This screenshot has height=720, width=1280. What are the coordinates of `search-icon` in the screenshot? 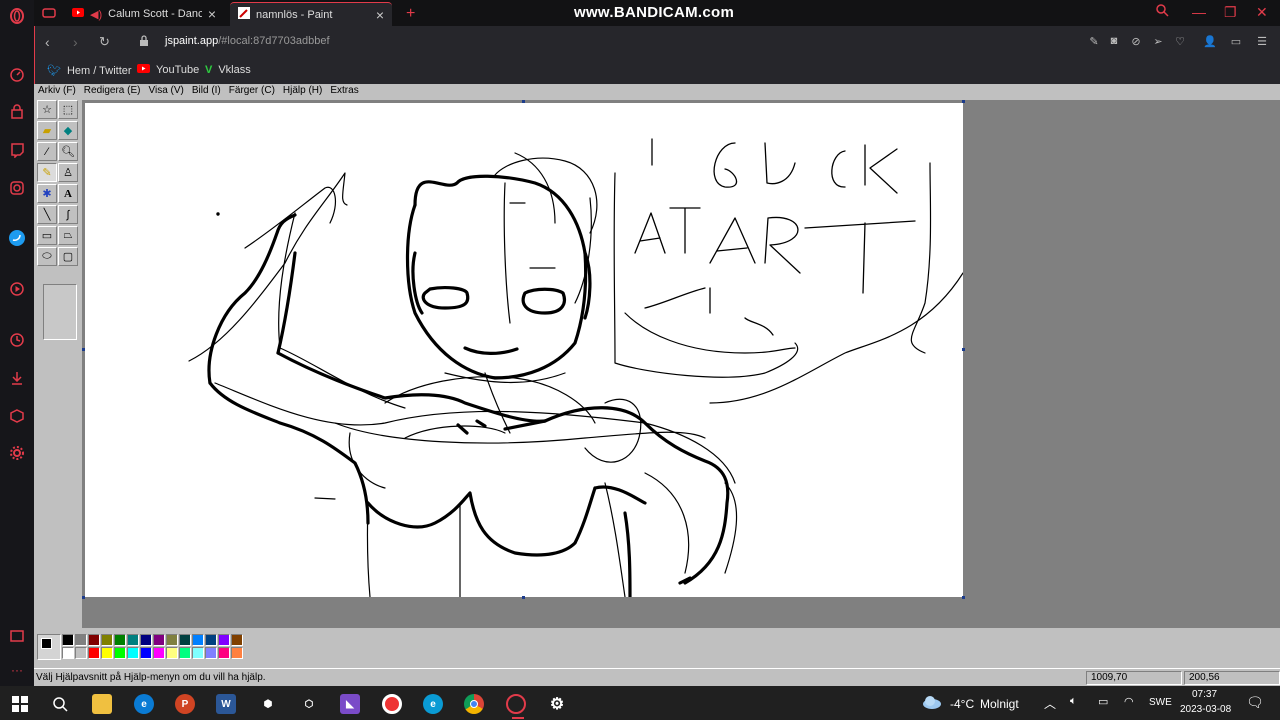 It's located at (60, 704).